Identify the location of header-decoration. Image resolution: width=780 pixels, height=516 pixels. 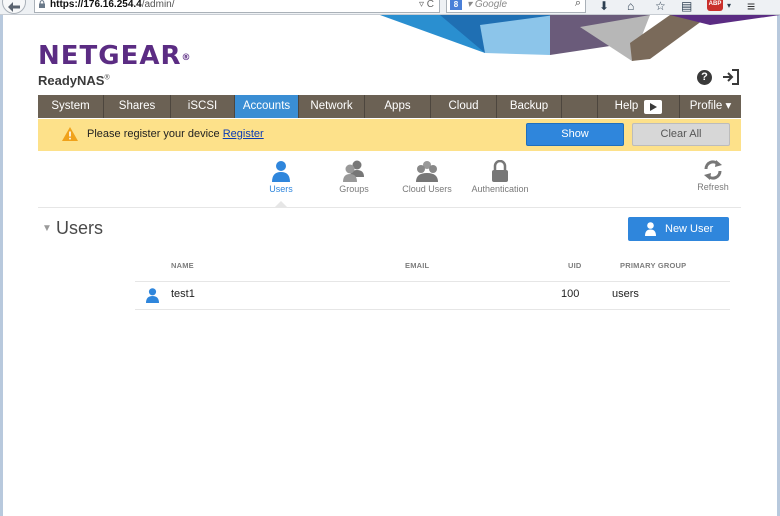
(580, 38).